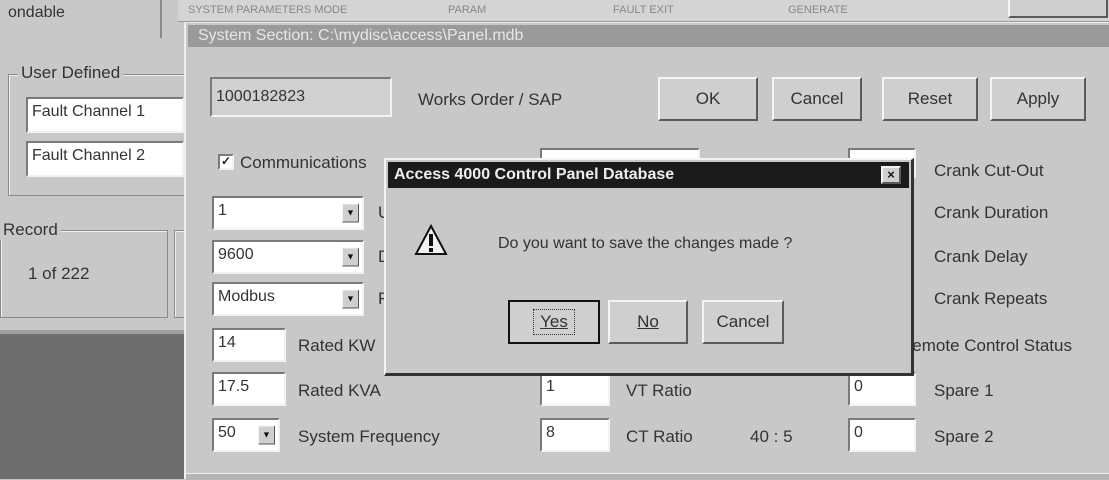  I want to click on fault-channel-1-field: Fault Channel 1, so click(105, 115).